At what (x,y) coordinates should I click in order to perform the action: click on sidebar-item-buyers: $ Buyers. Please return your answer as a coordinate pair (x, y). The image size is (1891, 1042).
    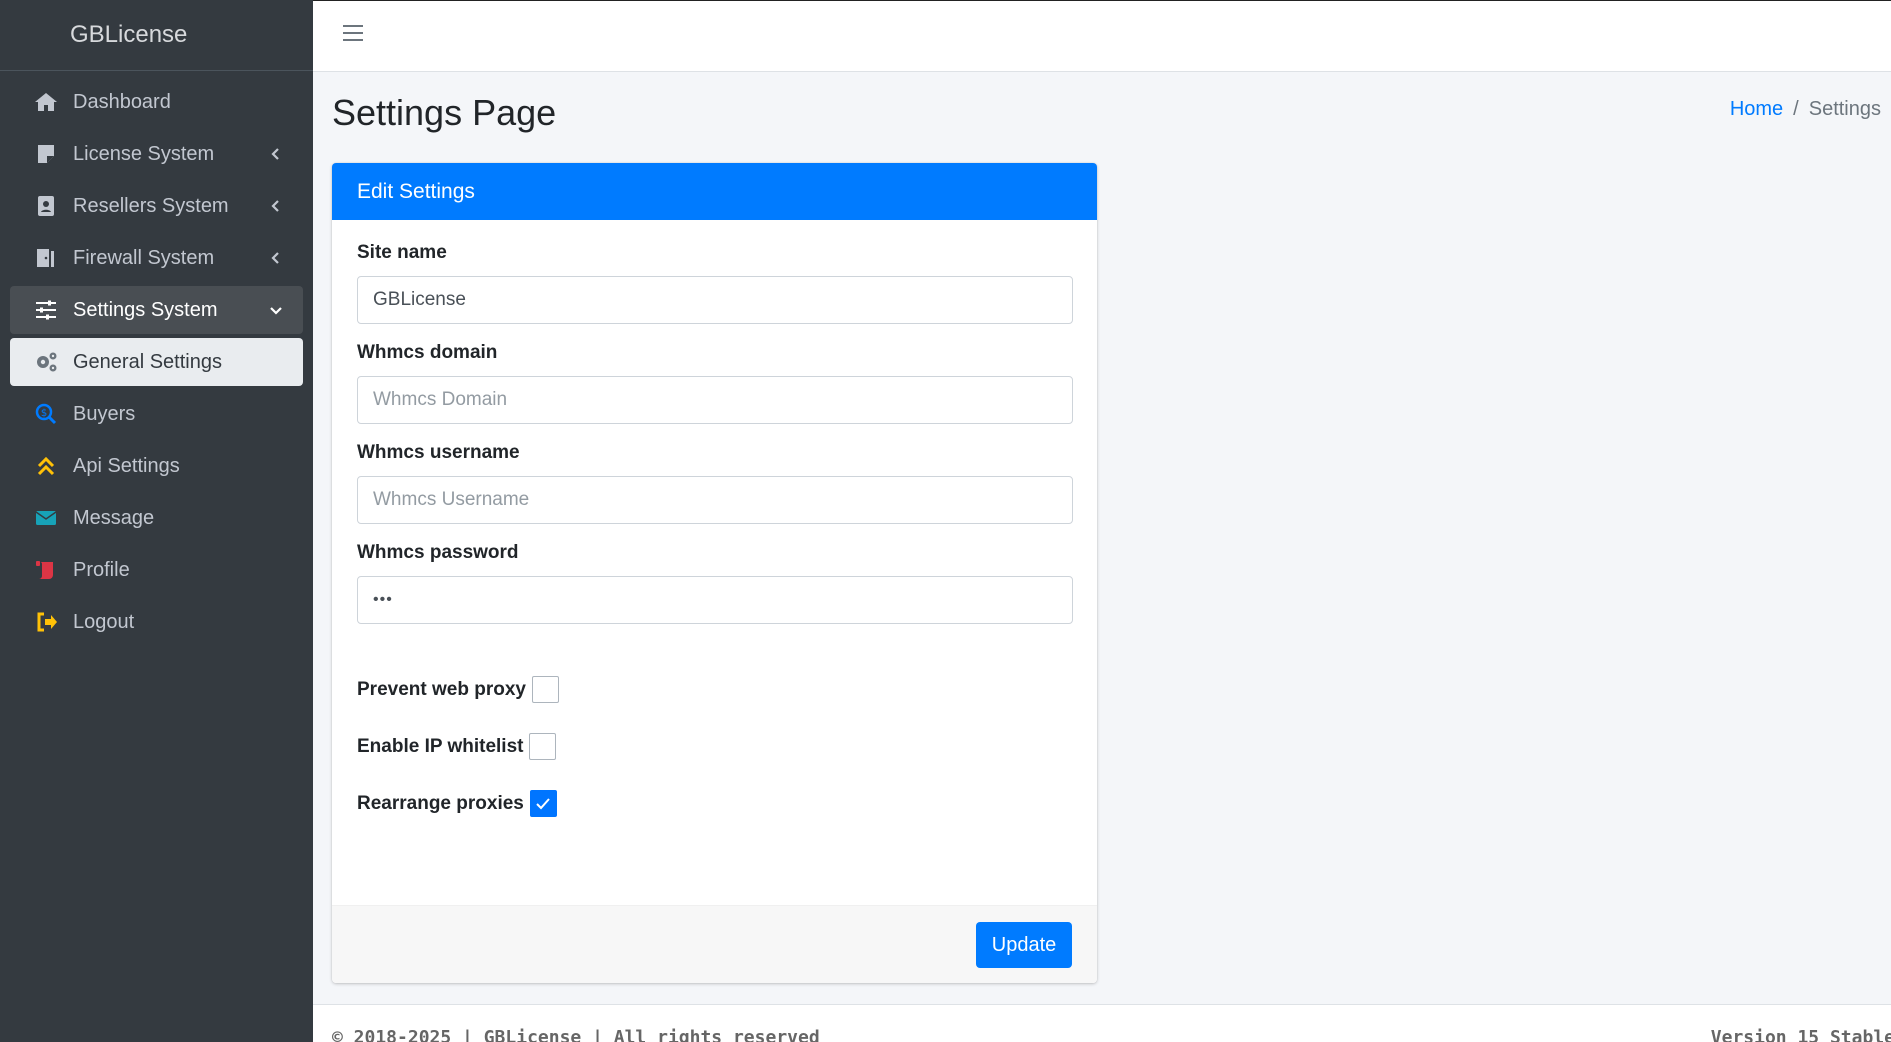
    Looking at the image, I should click on (156, 414).